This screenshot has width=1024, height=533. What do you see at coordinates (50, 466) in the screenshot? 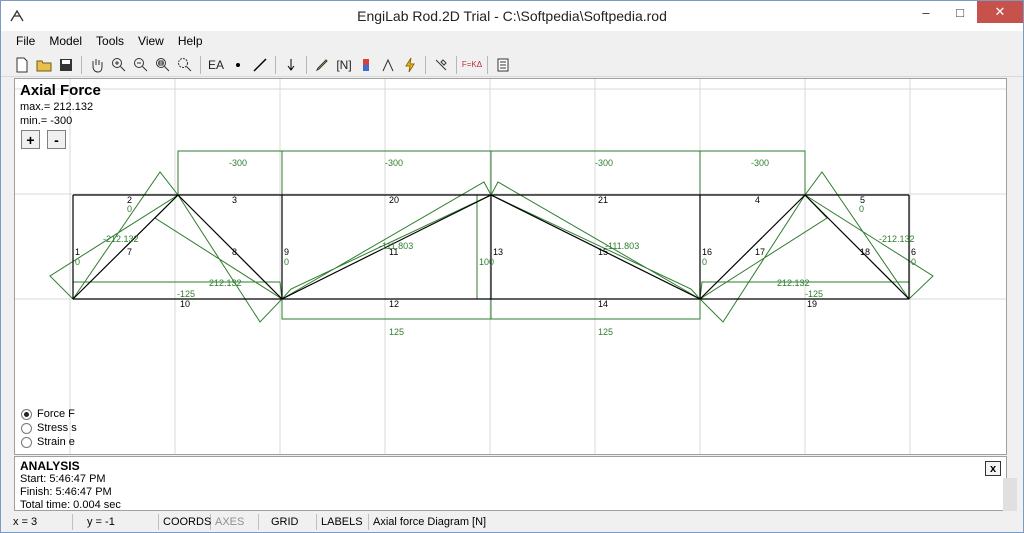
I see `analysis-heading: ANALYSIS` at bounding box center [50, 466].